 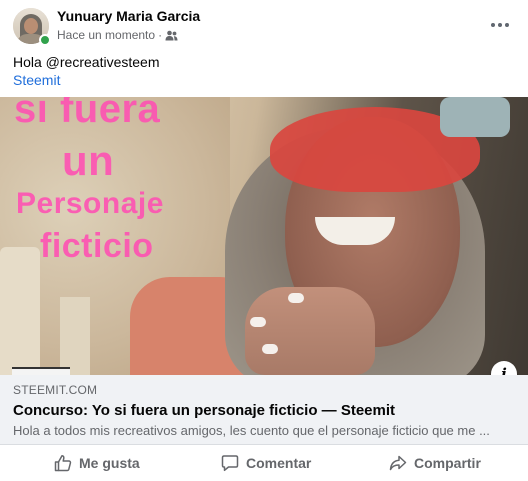 I want to click on share-arrow-icon, so click(x=398, y=463).